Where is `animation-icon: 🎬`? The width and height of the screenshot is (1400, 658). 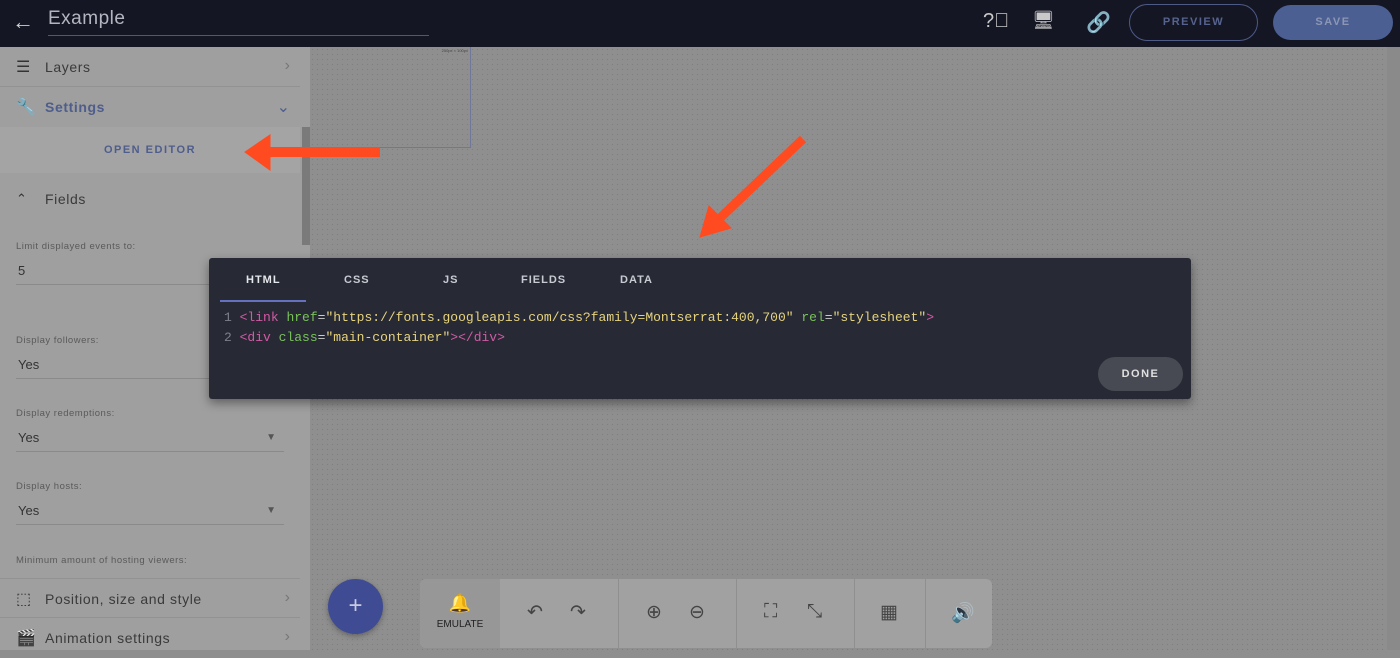 animation-icon: 🎬 is located at coordinates (26, 638).